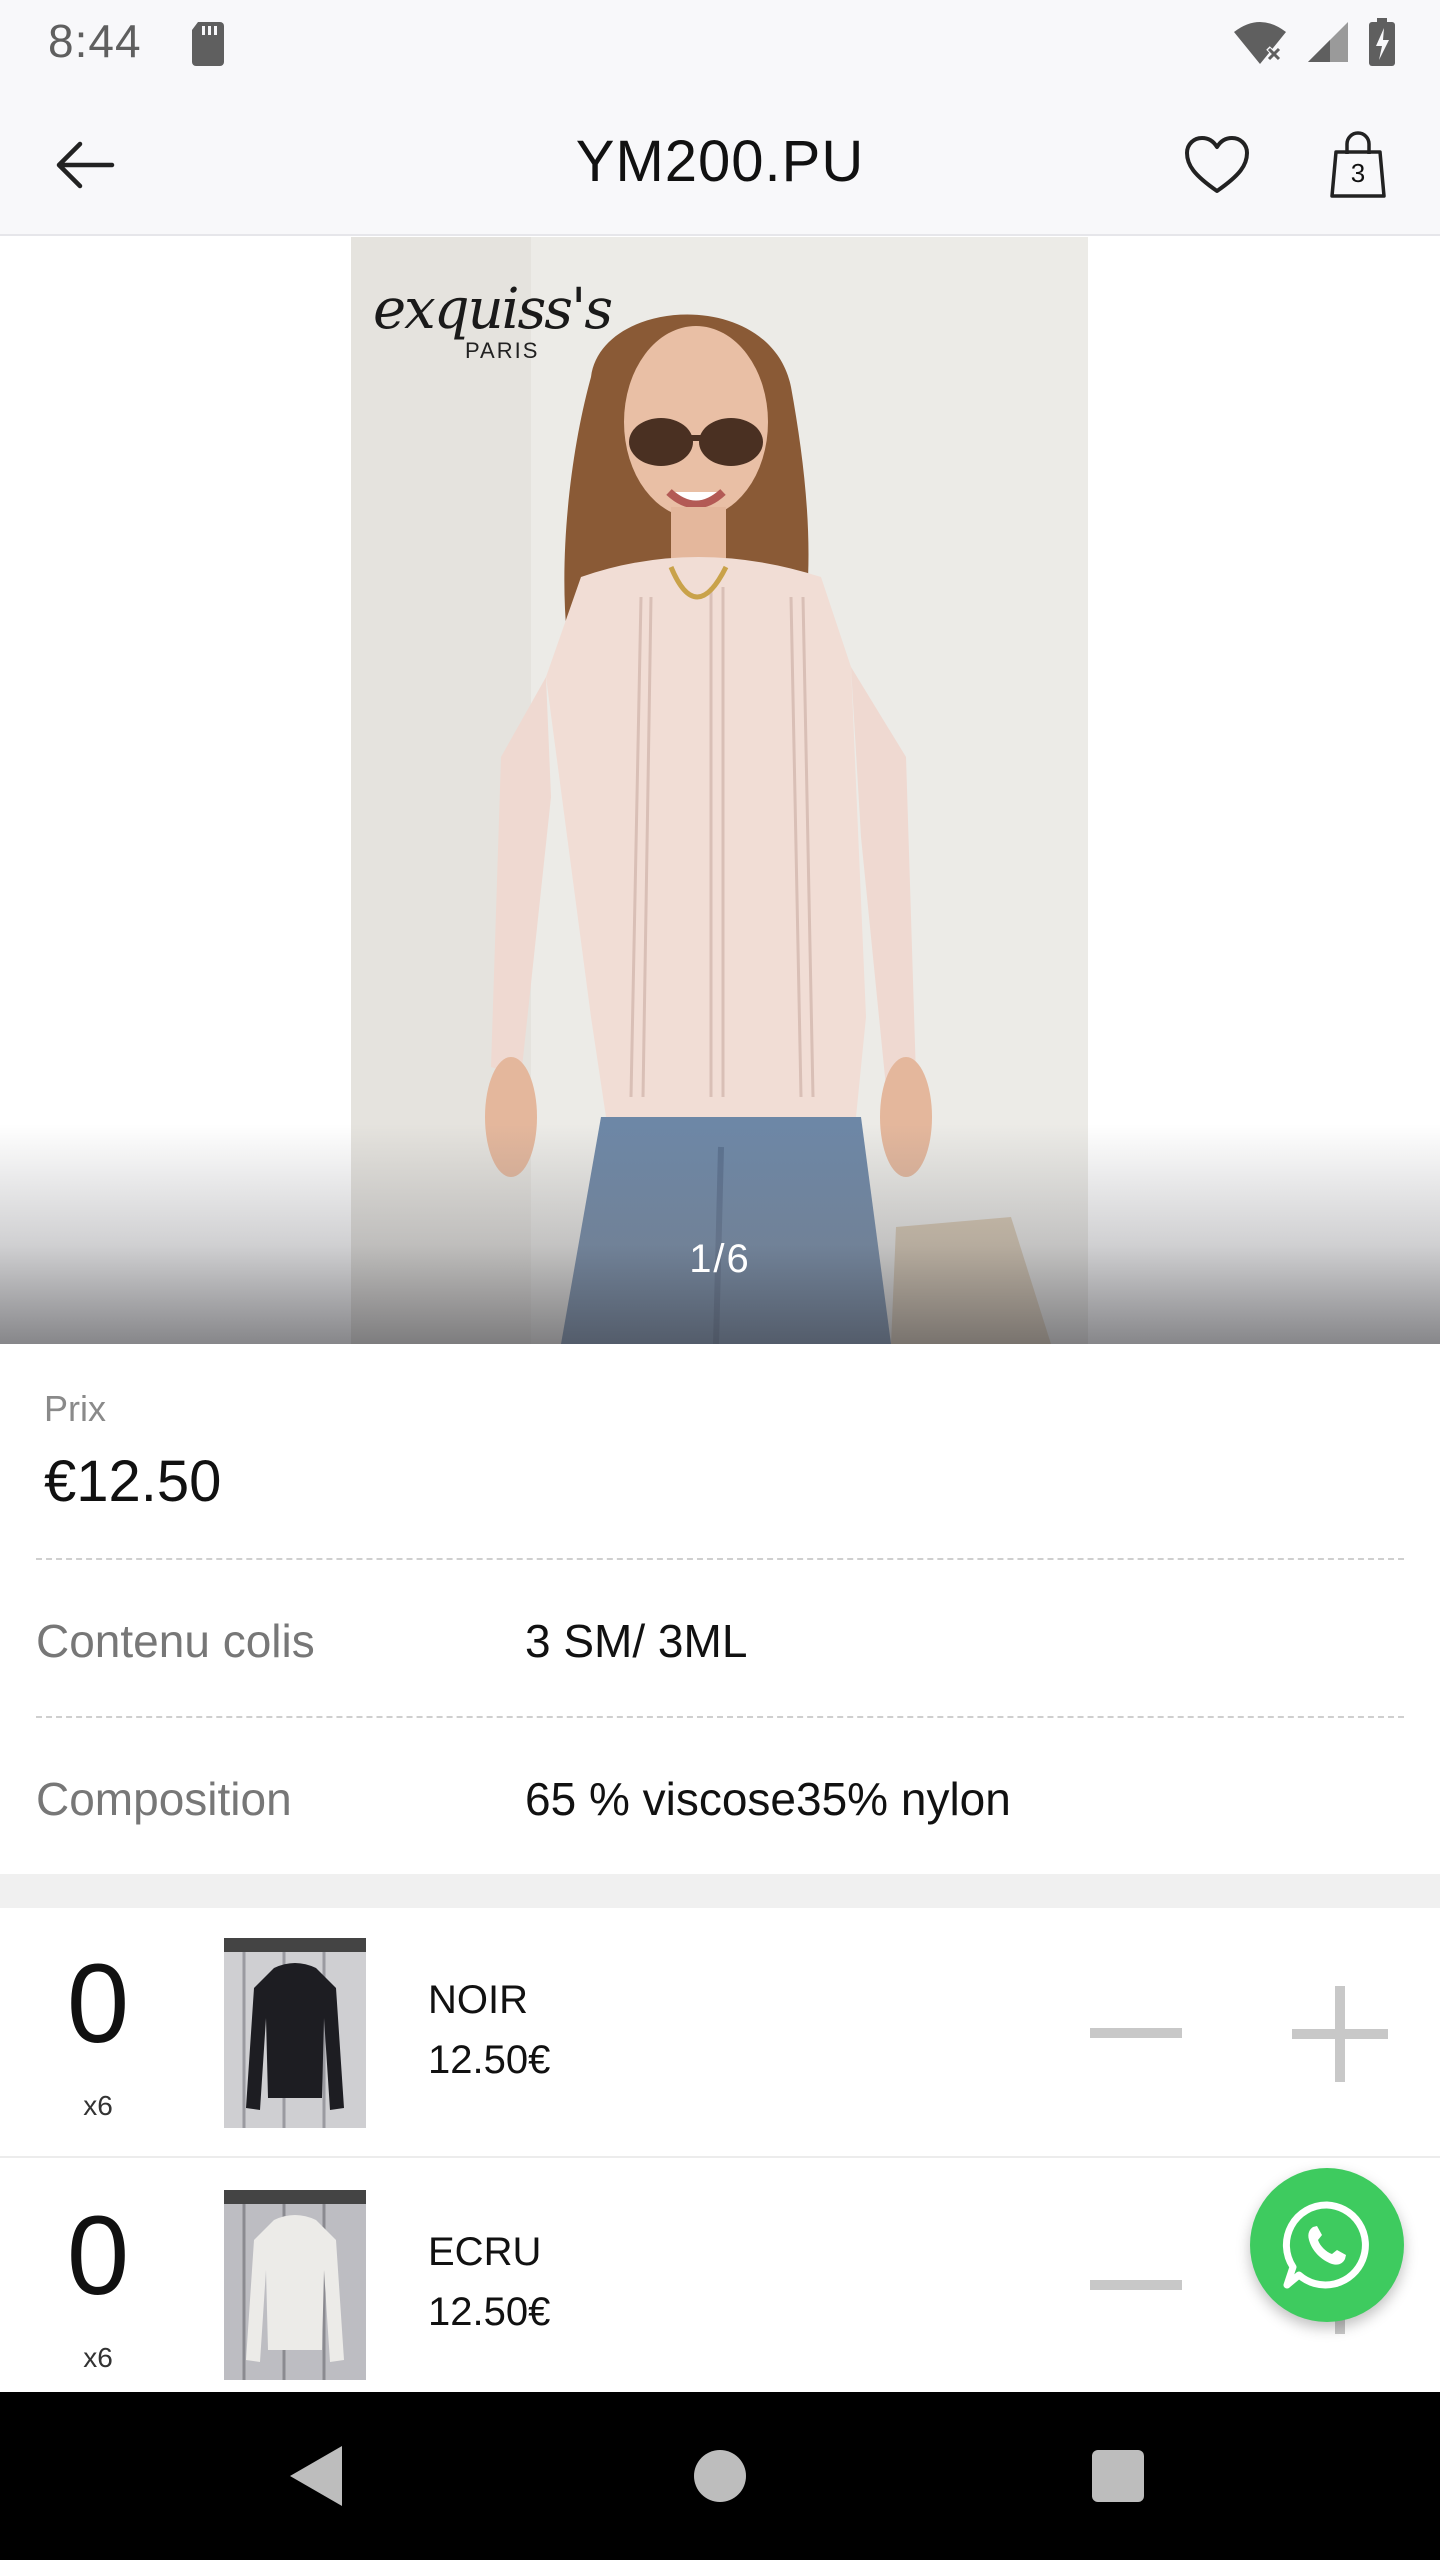 This screenshot has width=1440, height=2560. Describe the element at coordinates (636, 1641) in the screenshot. I see `package-content-value: 3 SM/ 3ML` at that location.